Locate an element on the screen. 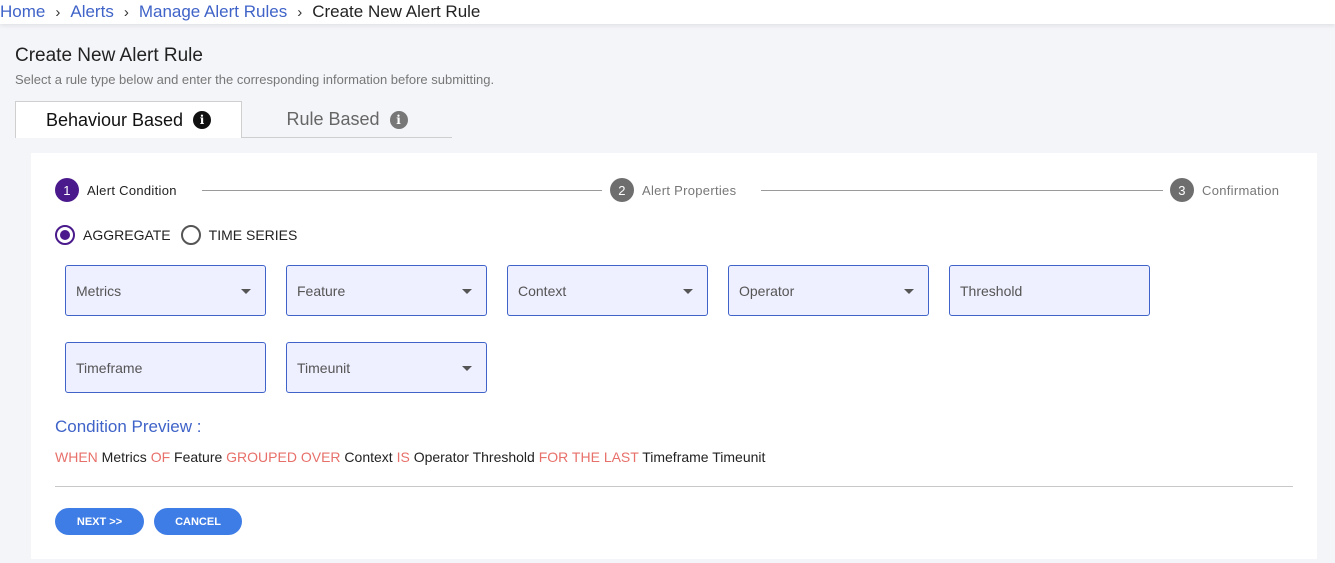 Image resolution: width=1335 pixels, height=563 pixels. field-placeholder: Operator is located at coordinates (767, 290).